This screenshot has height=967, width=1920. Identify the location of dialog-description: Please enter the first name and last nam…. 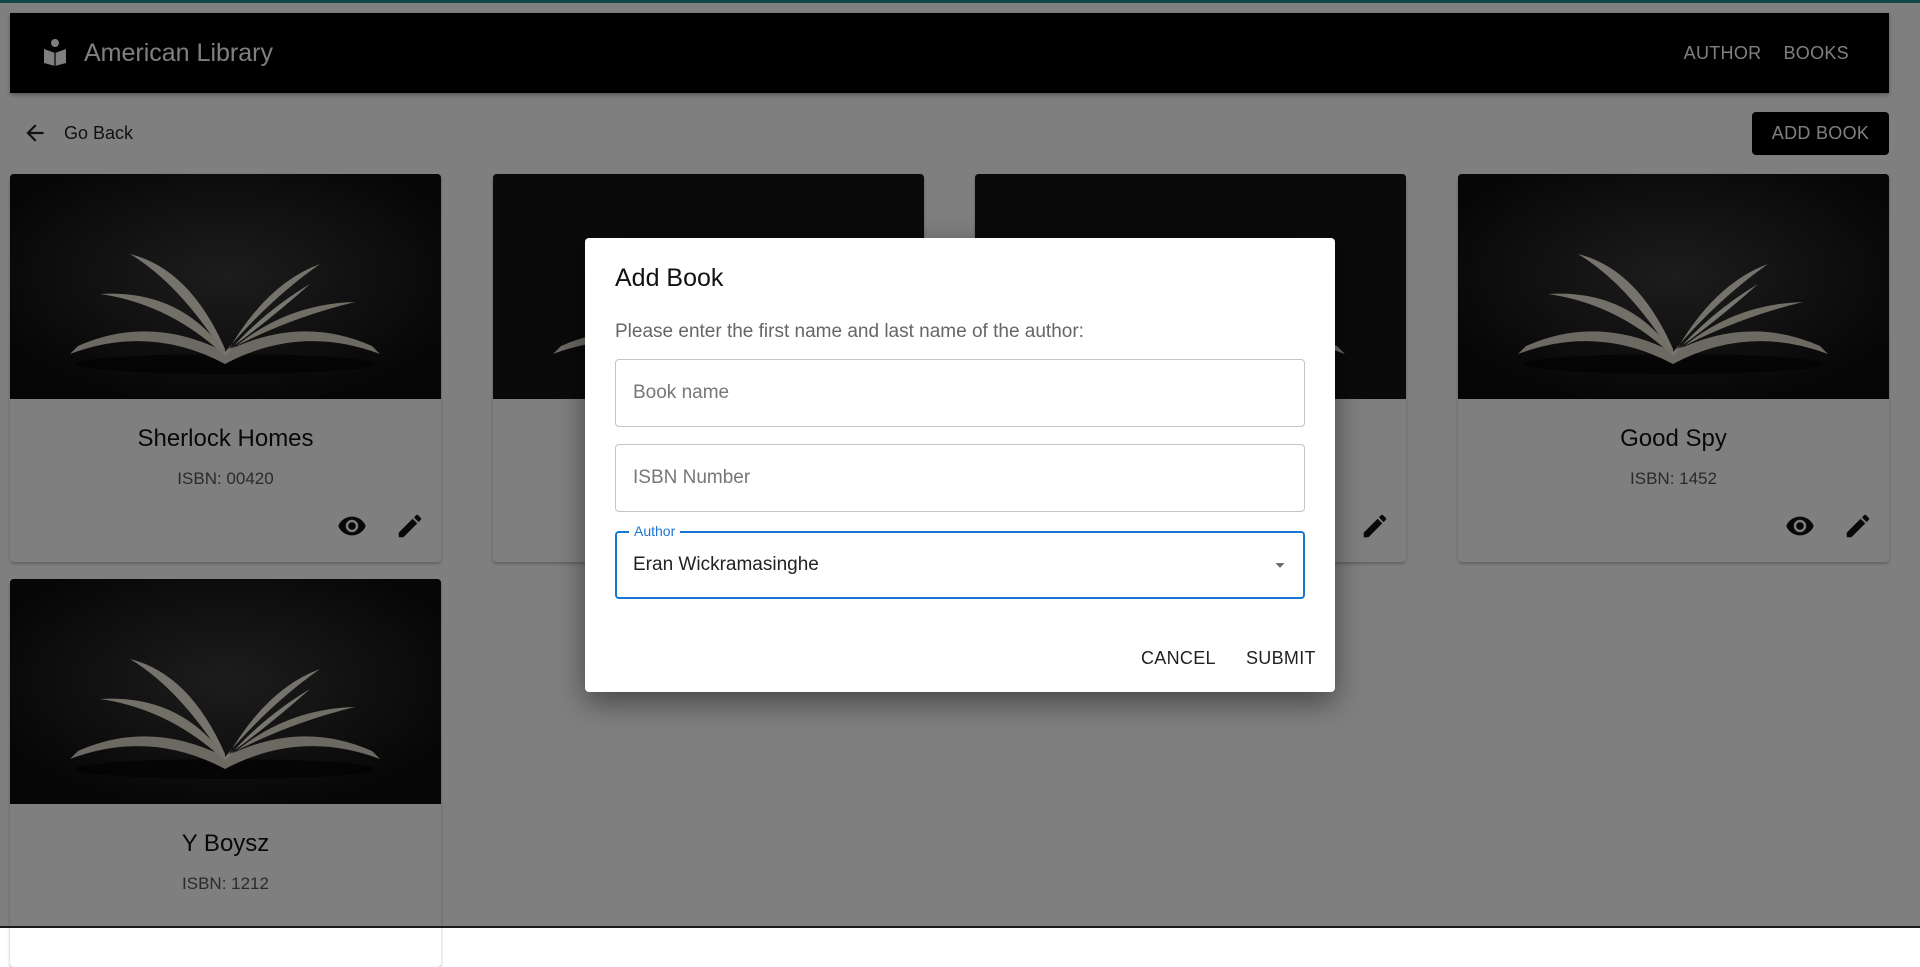
(849, 331).